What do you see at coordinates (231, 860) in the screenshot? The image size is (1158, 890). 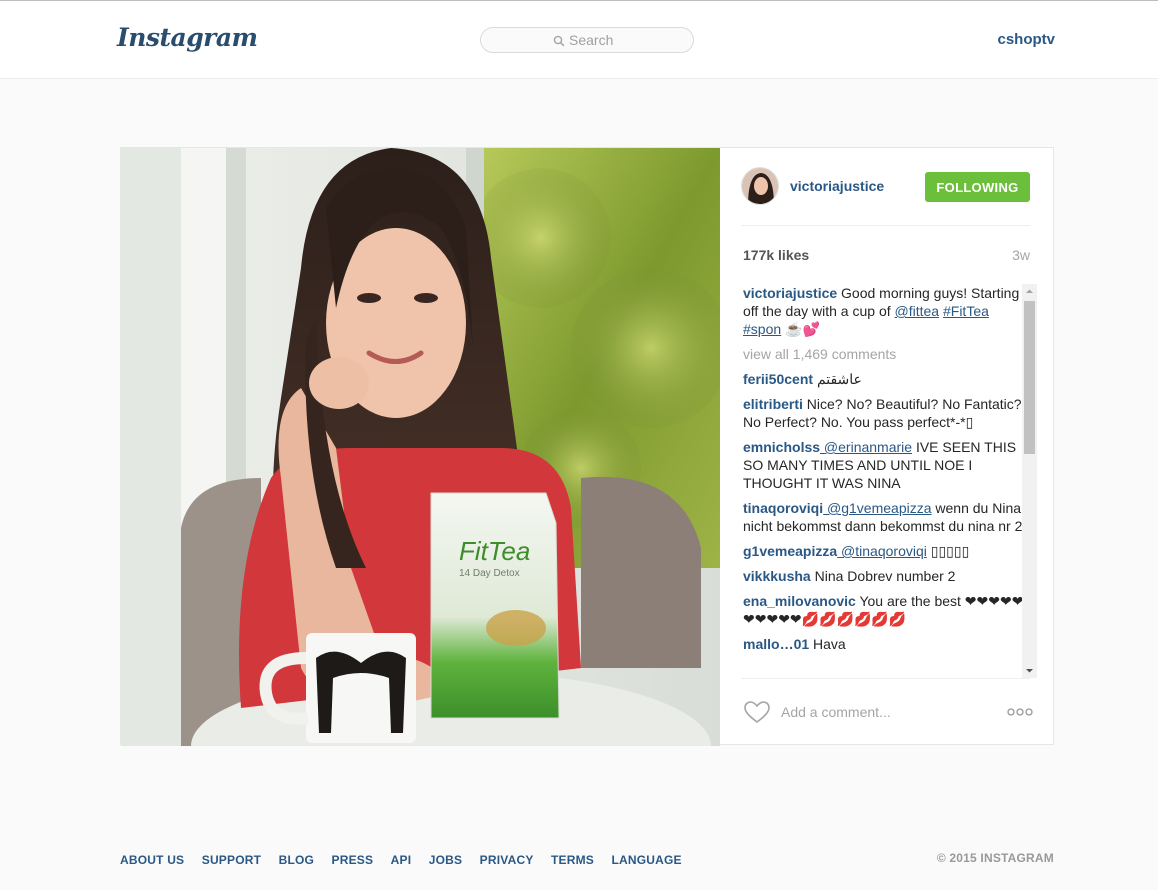 I see `footer-link-support: SUPPORT` at bounding box center [231, 860].